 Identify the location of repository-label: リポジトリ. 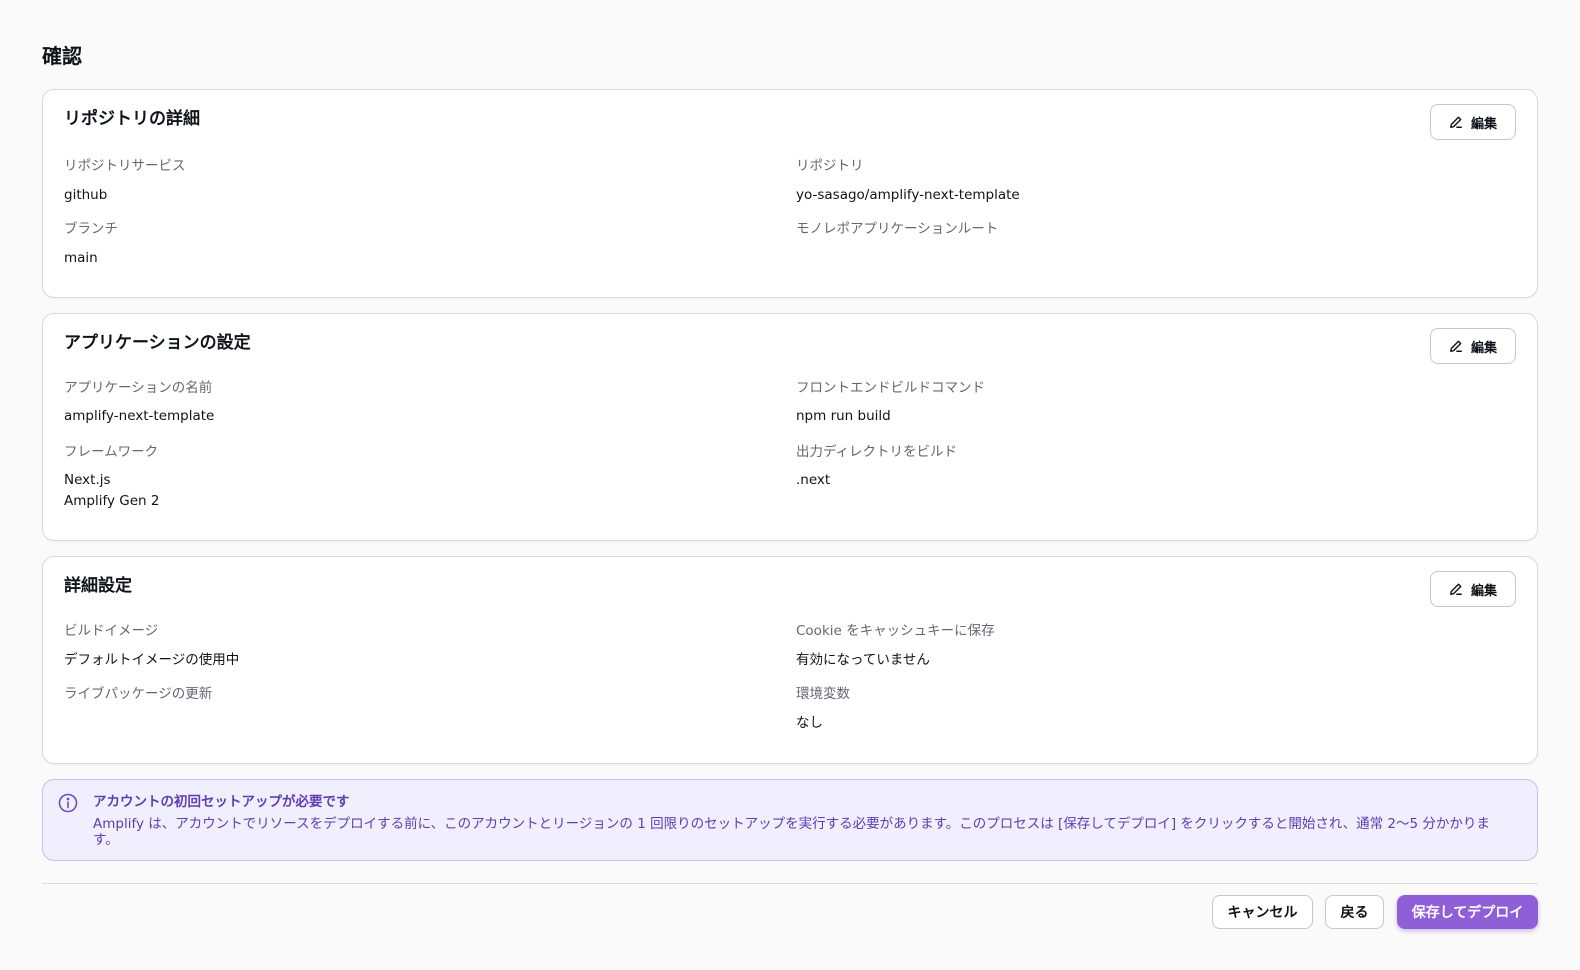
(830, 166).